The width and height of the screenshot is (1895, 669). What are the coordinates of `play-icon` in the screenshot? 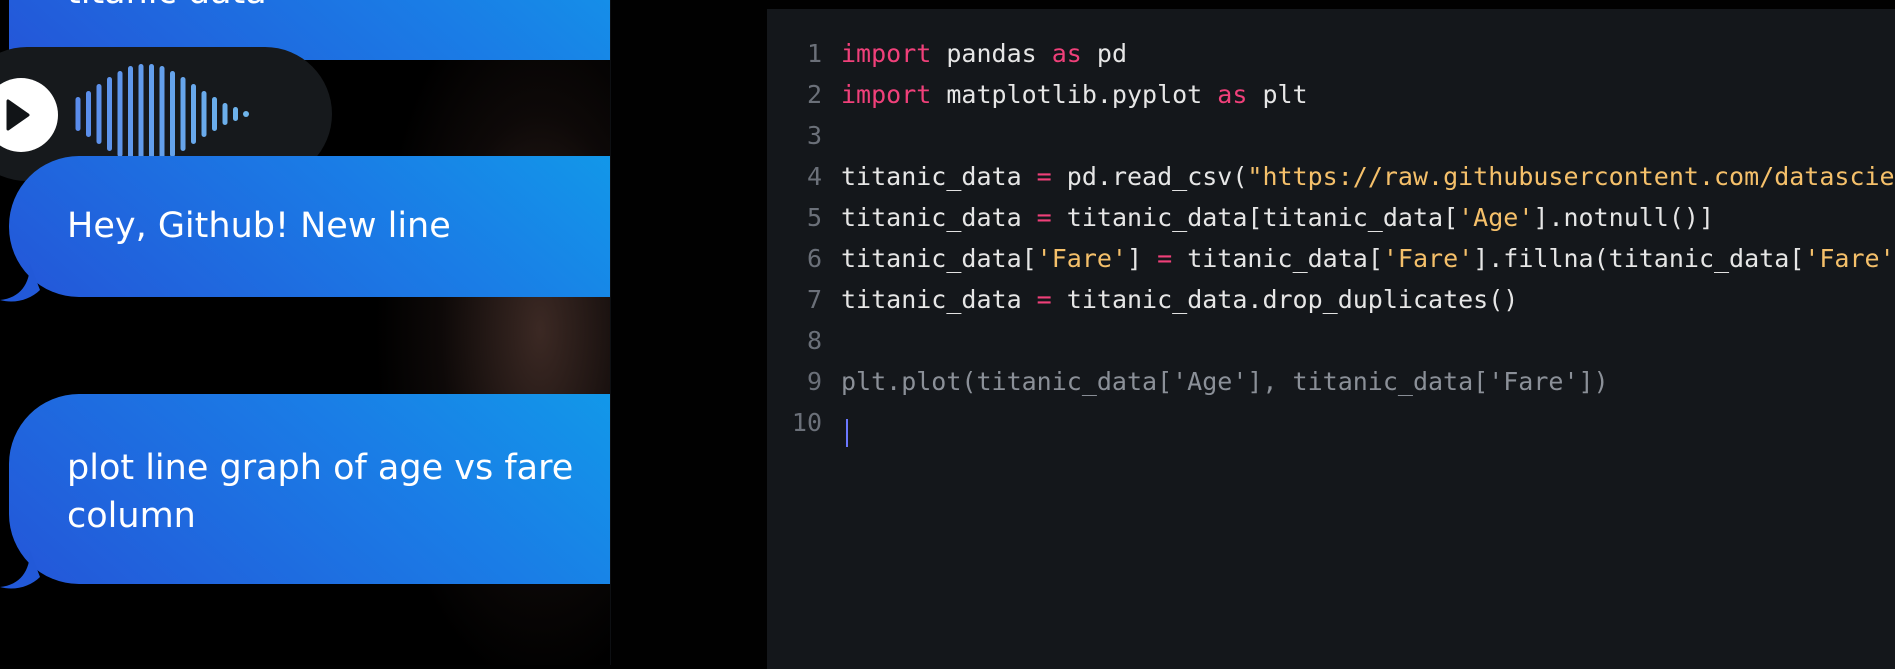 It's located at (29, 115).